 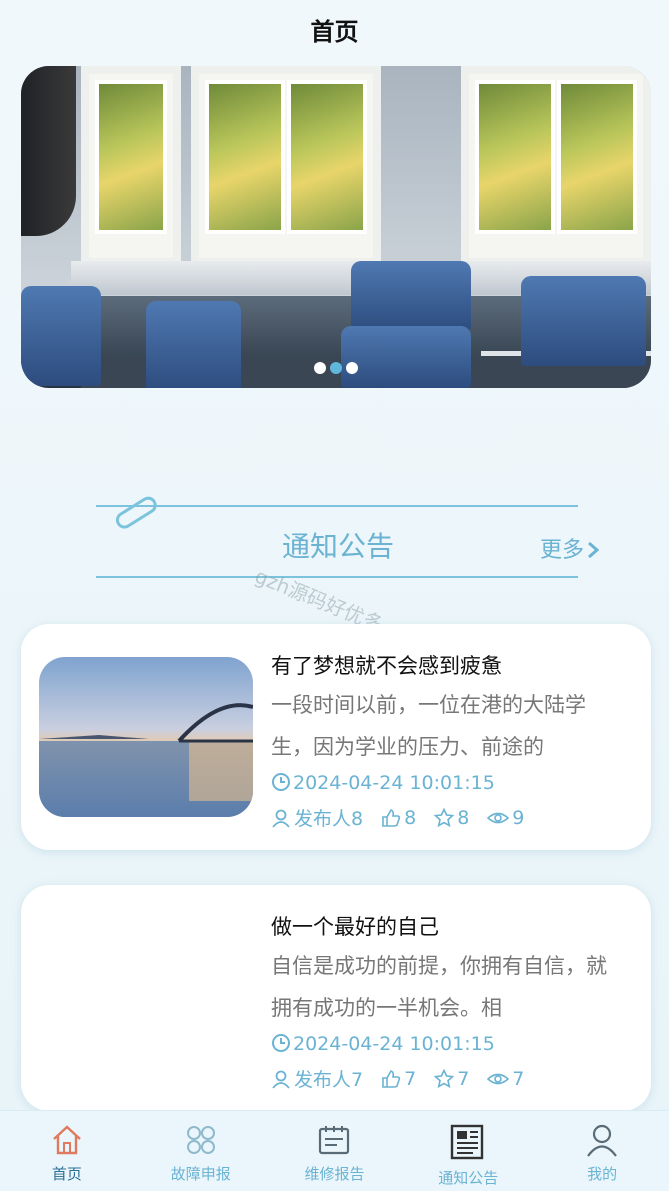 I want to click on carousel-dot-active, so click(x=336, y=368).